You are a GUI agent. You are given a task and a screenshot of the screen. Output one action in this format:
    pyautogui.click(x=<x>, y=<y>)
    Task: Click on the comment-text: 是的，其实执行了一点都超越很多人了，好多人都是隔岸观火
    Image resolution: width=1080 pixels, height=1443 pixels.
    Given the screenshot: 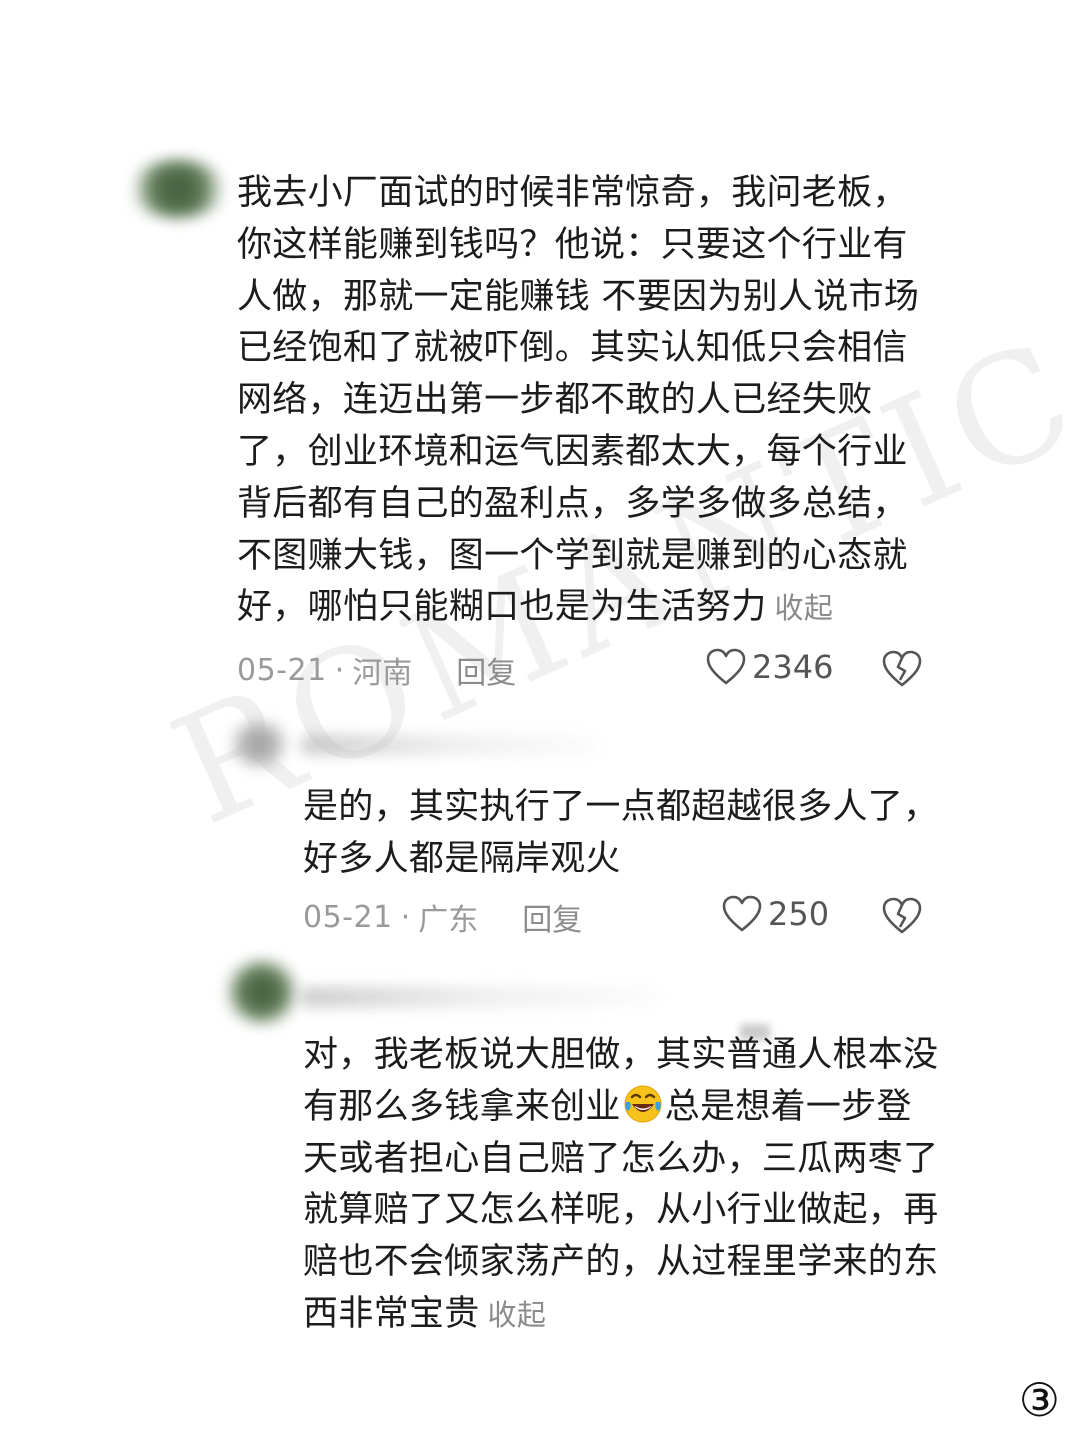 What is the action you would take?
    pyautogui.click(x=623, y=834)
    